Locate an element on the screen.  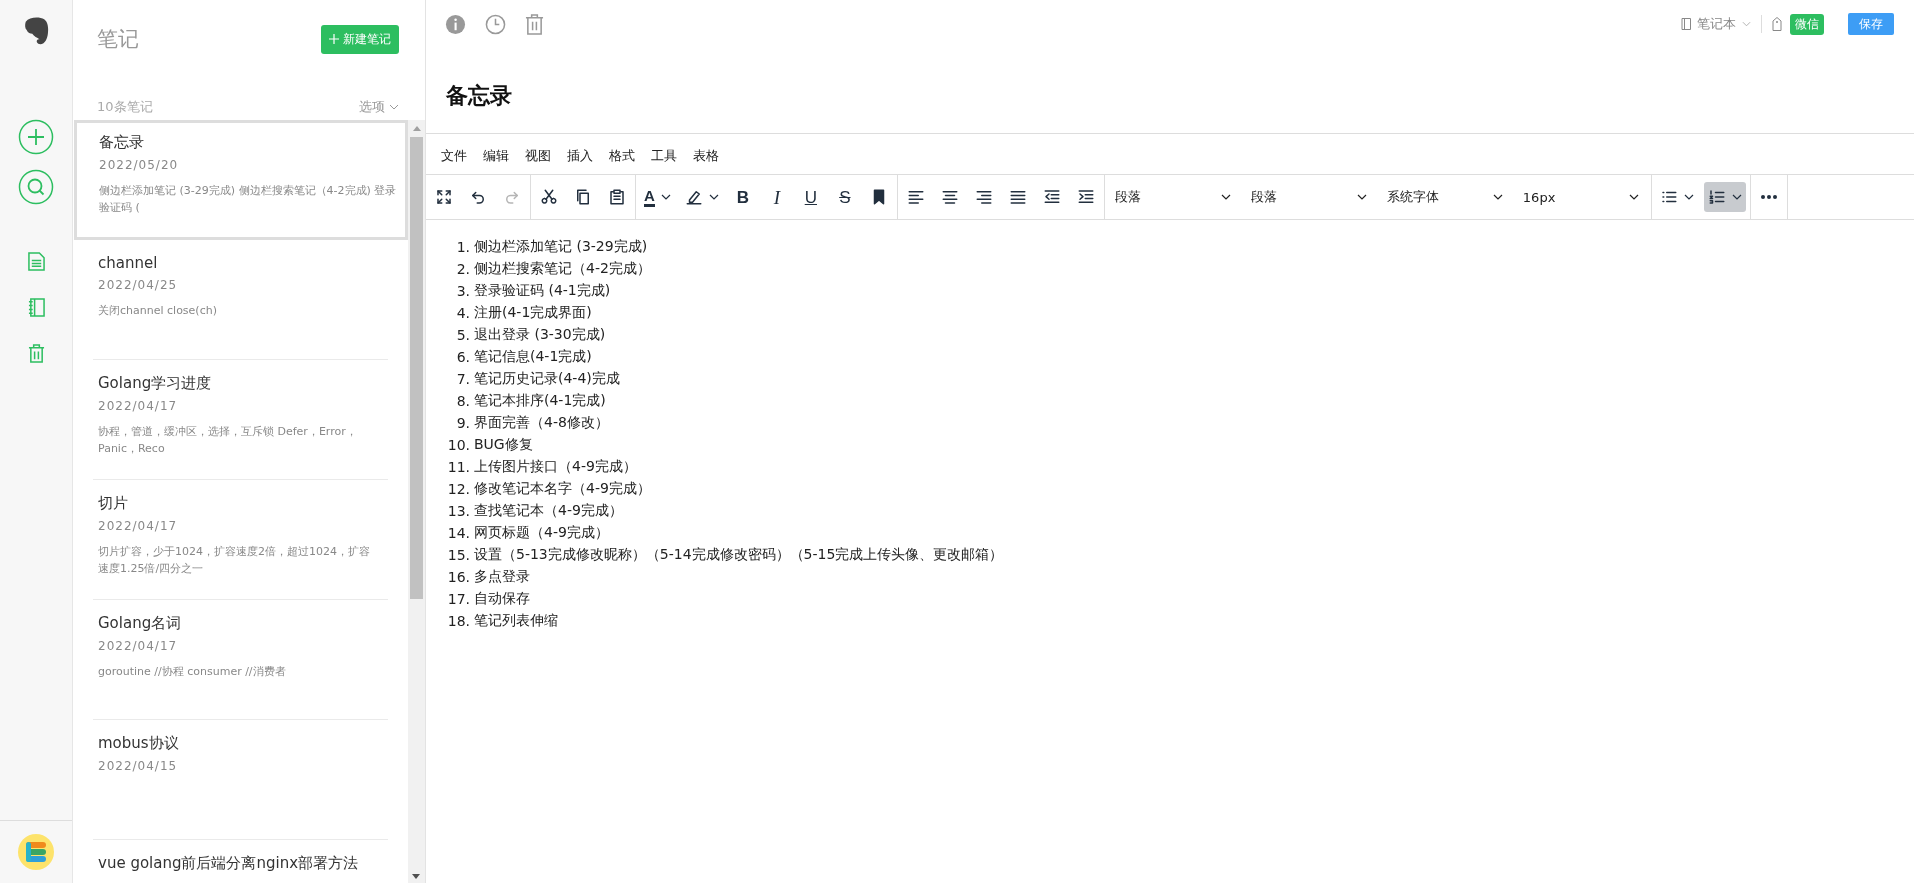
underline-button: U is located at coordinates (810, 197).